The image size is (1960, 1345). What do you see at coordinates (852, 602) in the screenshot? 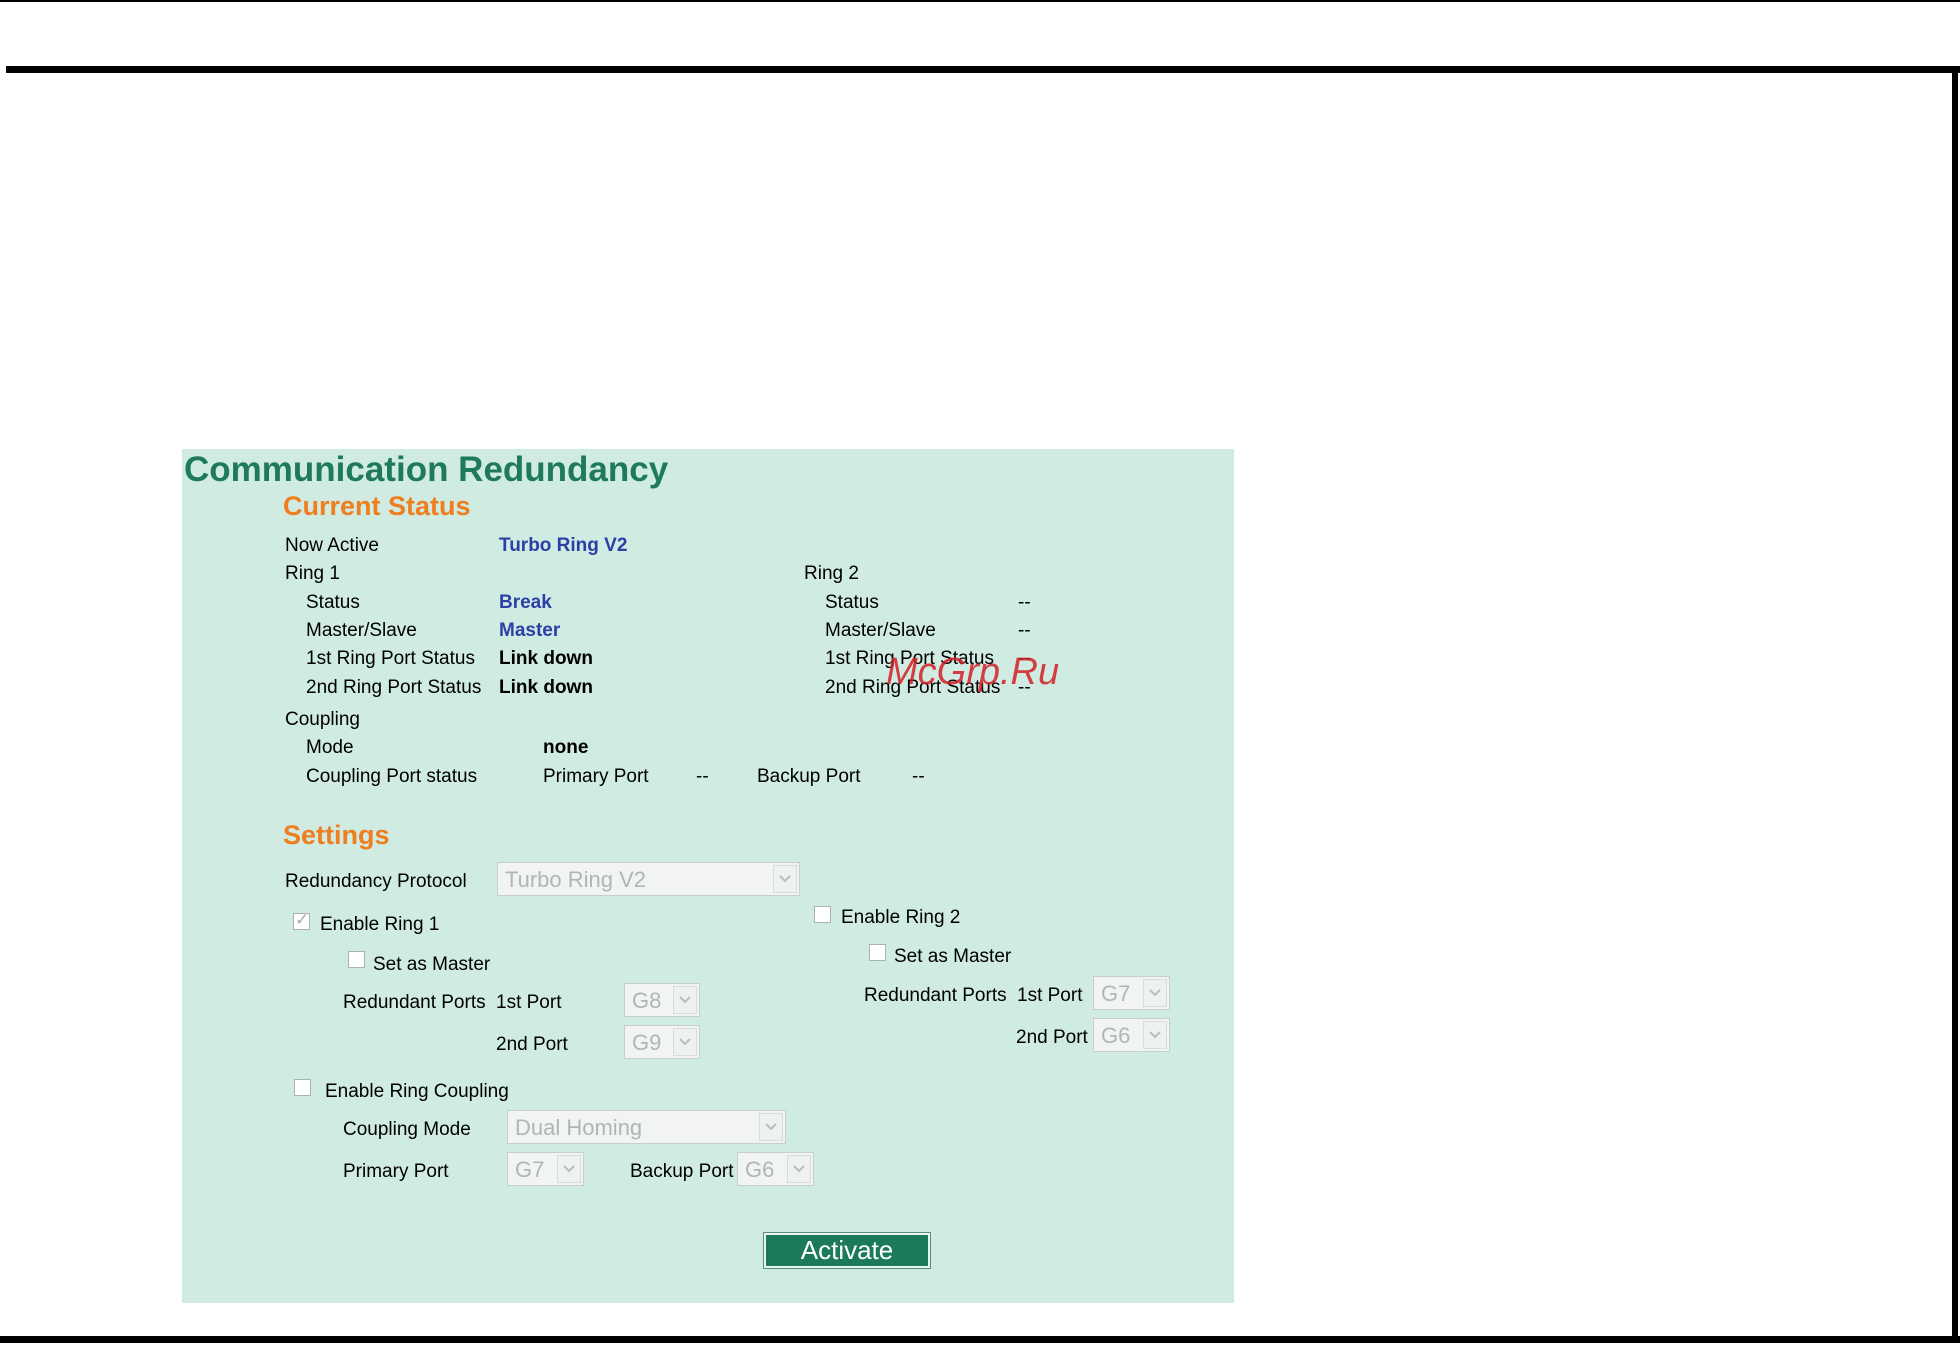
I see `ring2-status-label: Status` at bounding box center [852, 602].